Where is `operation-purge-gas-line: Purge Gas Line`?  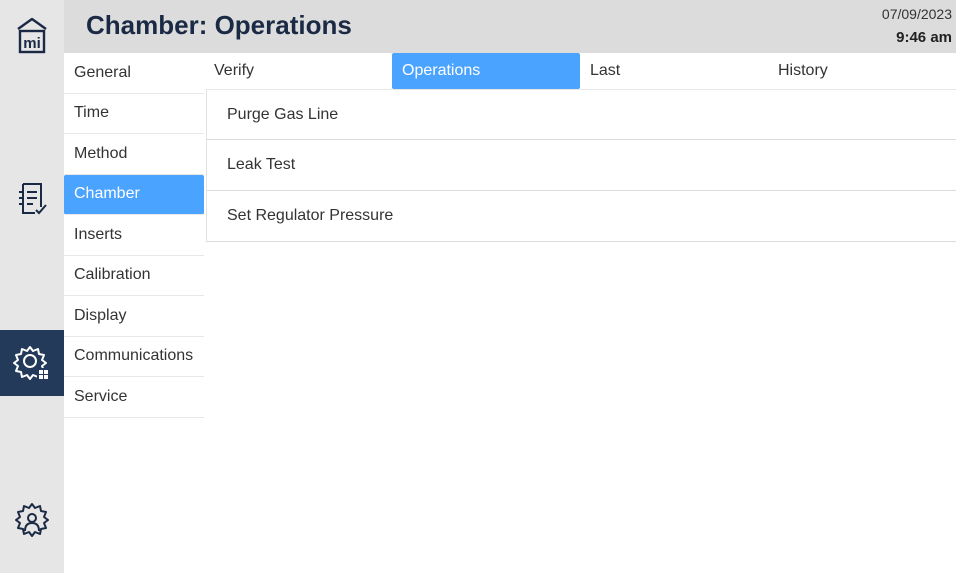 operation-purge-gas-line: Purge Gas Line is located at coordinates (581, 114).